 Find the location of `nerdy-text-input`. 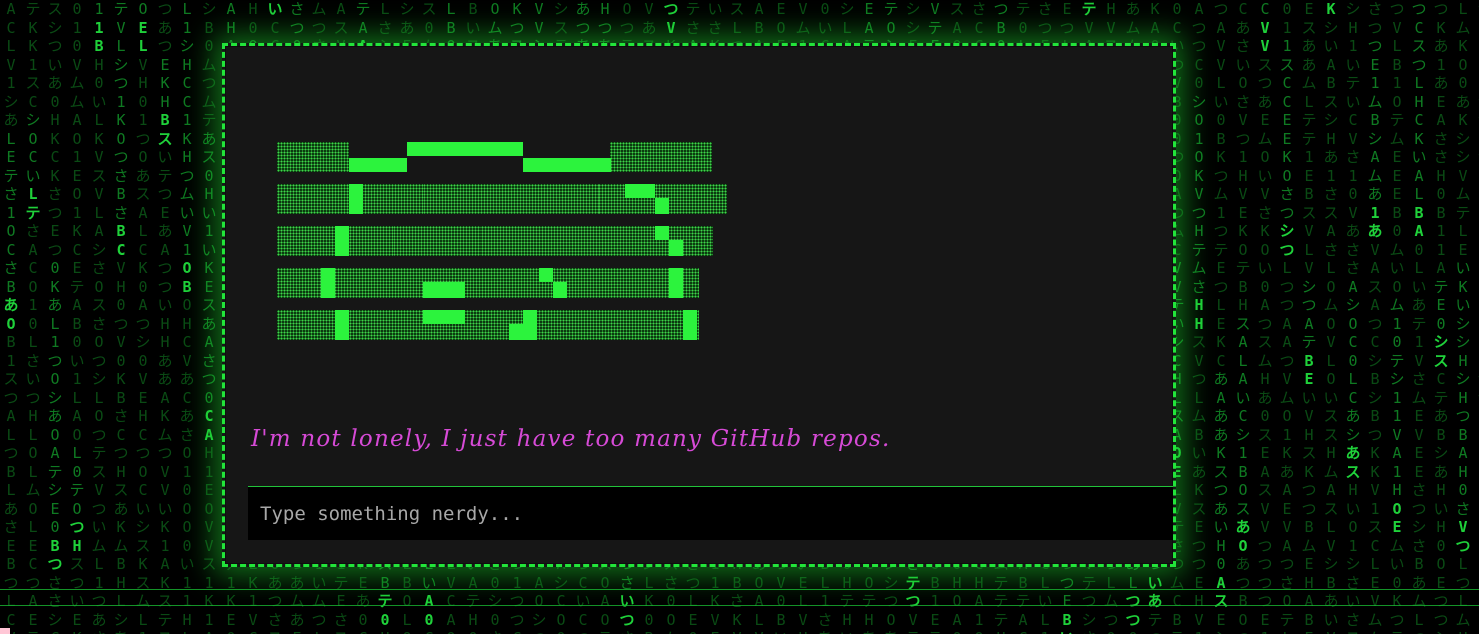

nerdy-text-input is located at coordinates (710, 513).